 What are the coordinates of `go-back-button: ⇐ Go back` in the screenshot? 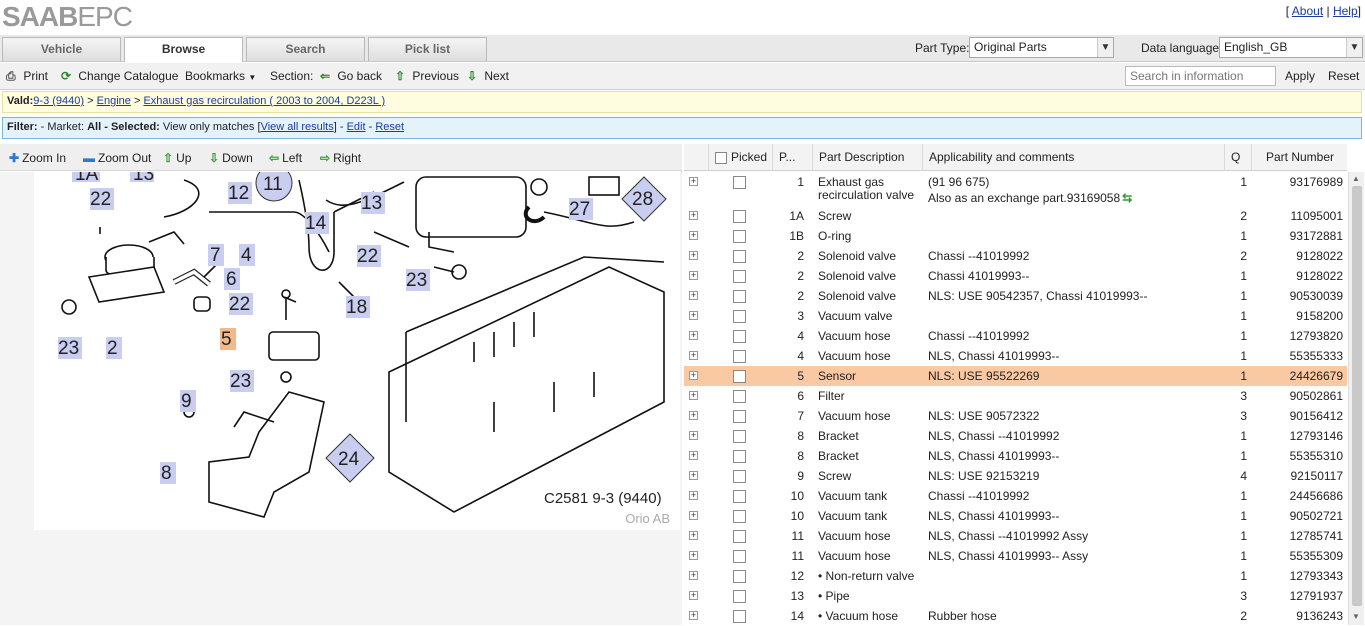 It's located at (351, 76).